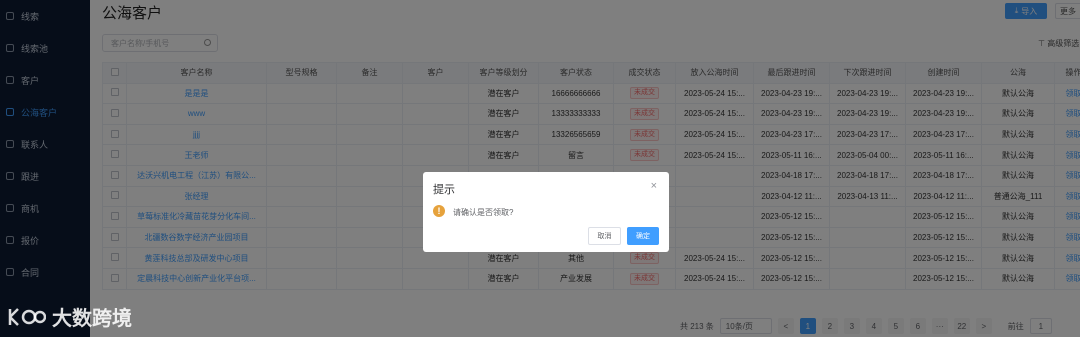 This screenshot has height=337, width=1080. What do you see at coordinates (546, 212) in the screenshot?
I see `confirm-dialog: 提示 × ! 请确认是否领取? 取消 确定` at bounding box center [546, 212].